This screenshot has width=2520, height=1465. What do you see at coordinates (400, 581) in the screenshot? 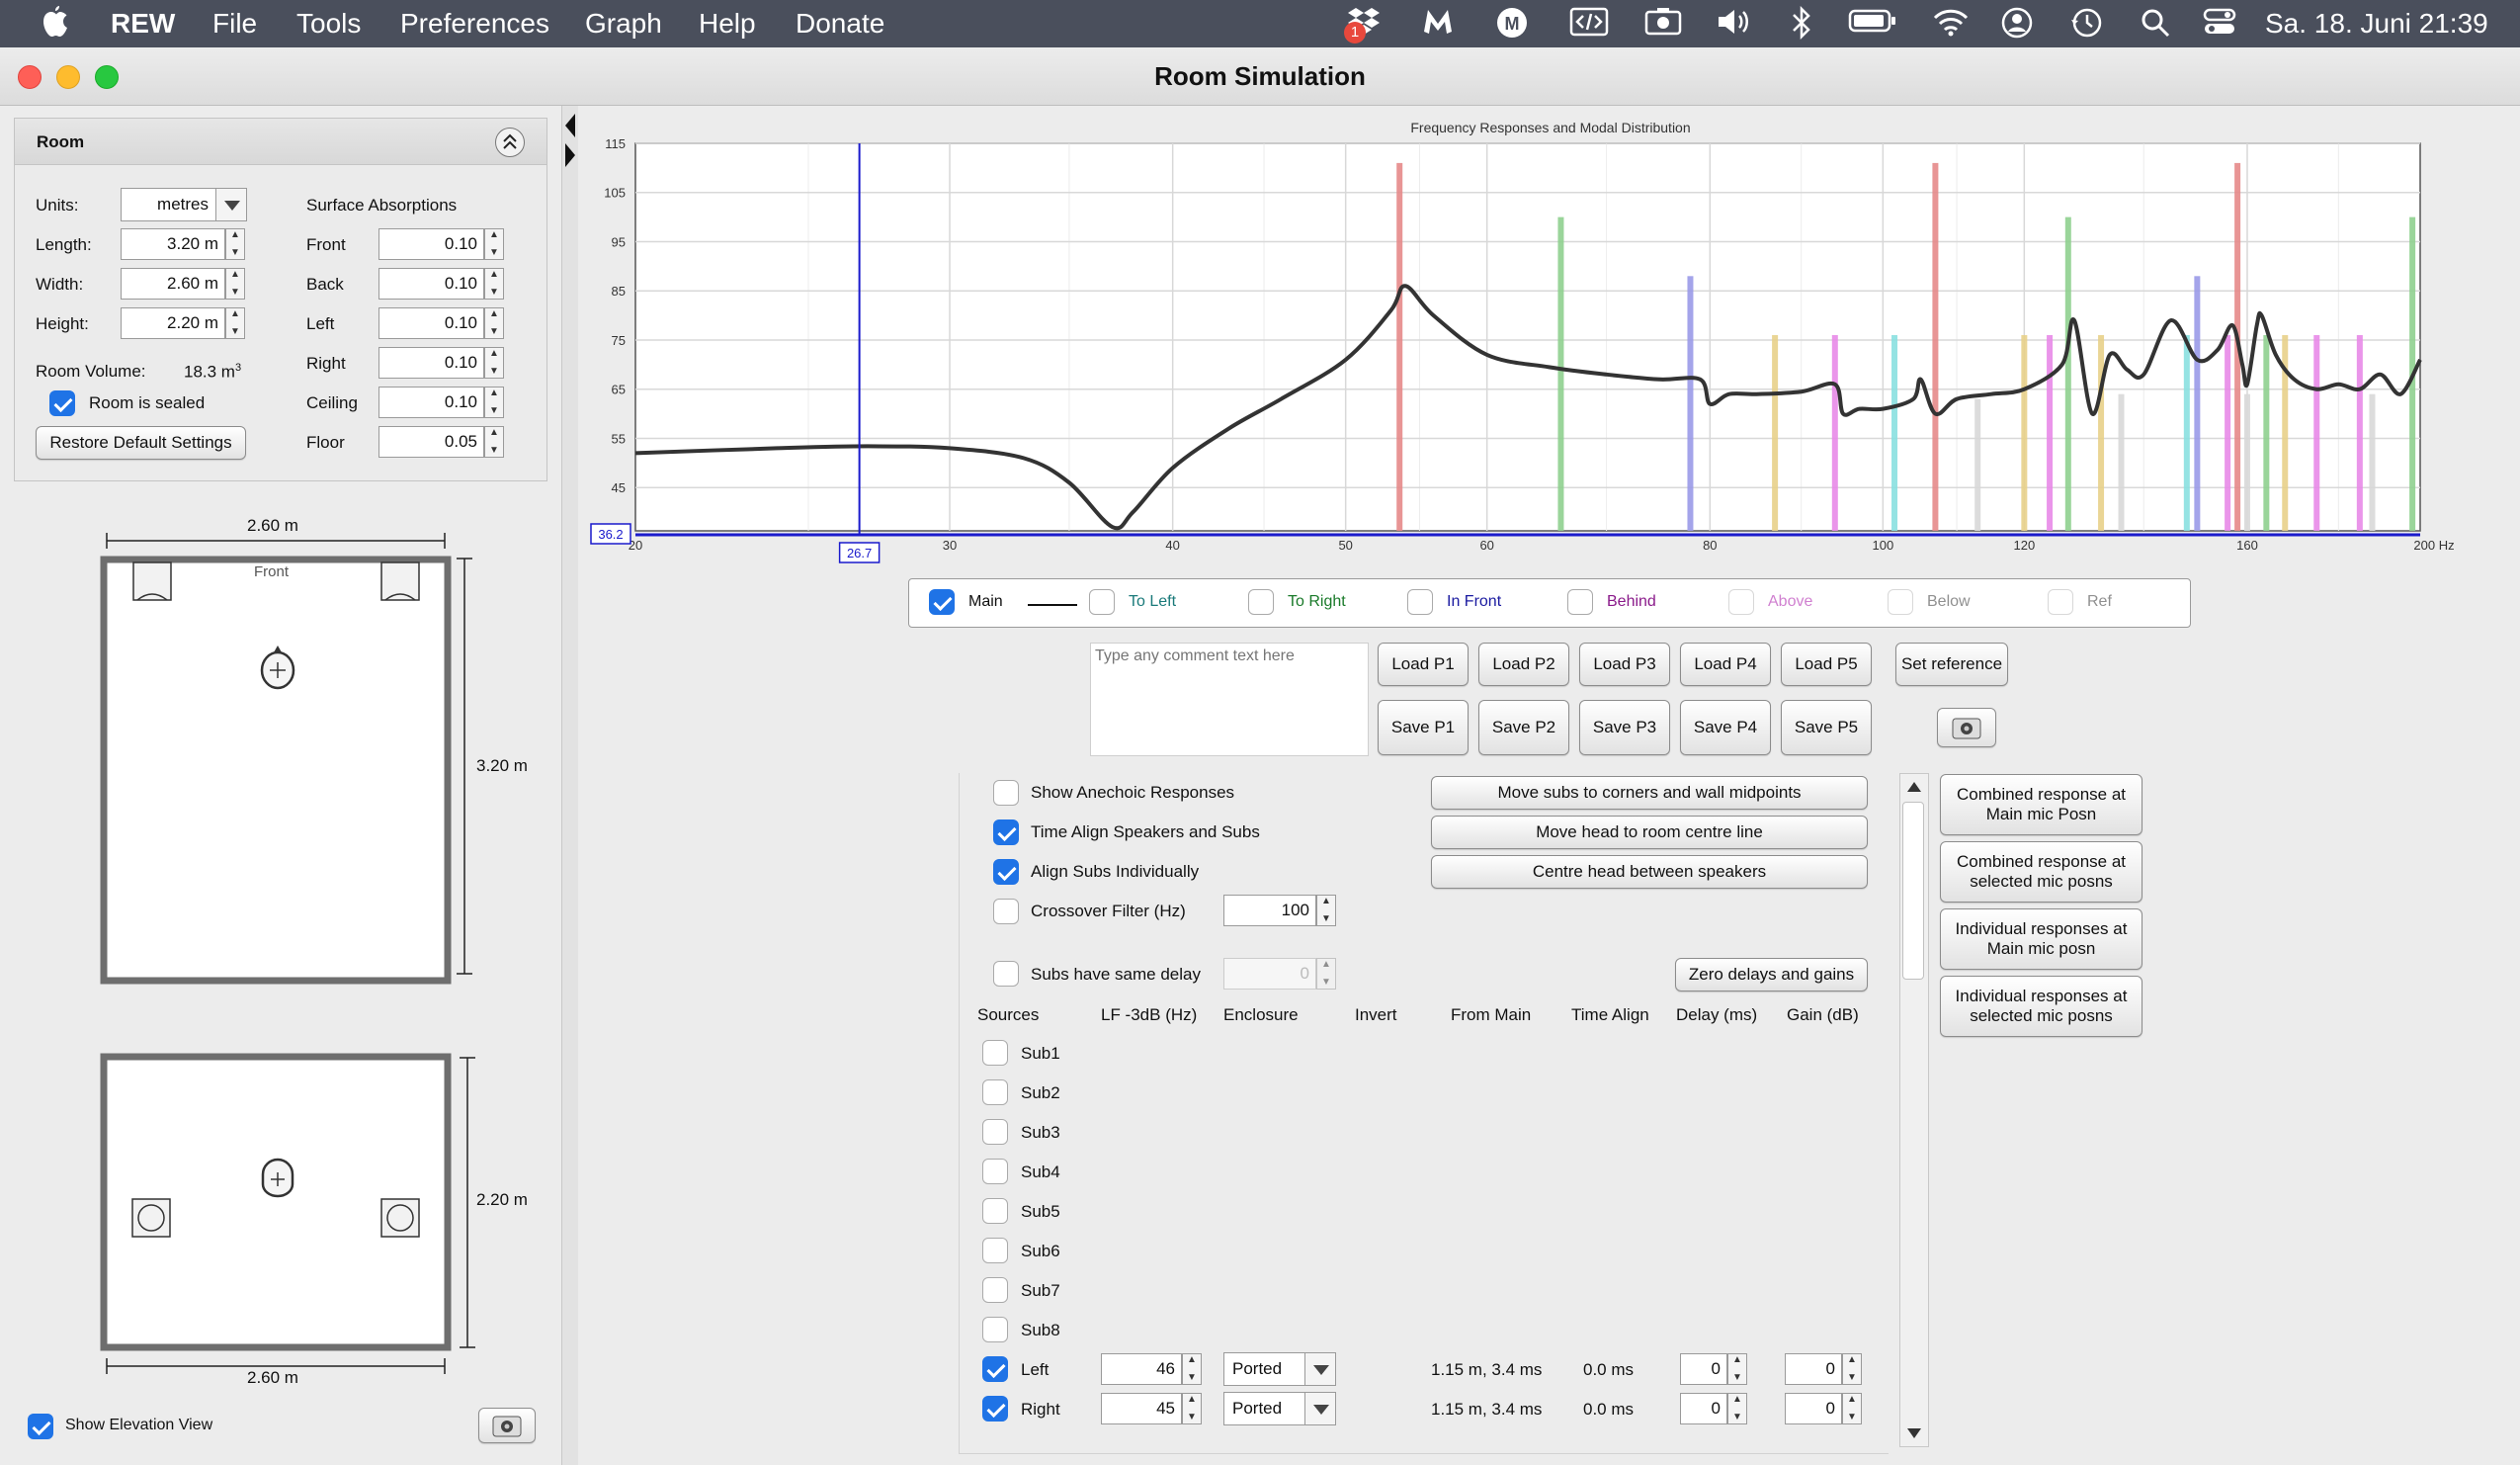
I see `right-speaker-icon` at bounding box center [400, 581].